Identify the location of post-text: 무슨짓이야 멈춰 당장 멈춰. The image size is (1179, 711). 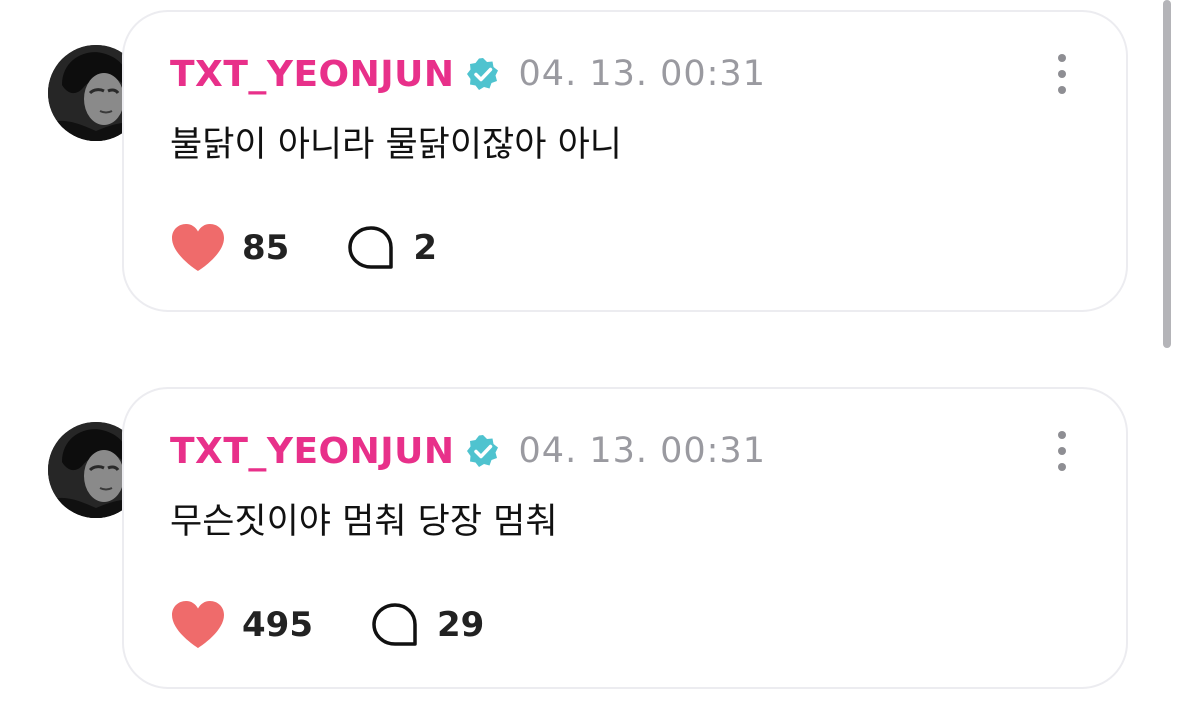
(364, 522).